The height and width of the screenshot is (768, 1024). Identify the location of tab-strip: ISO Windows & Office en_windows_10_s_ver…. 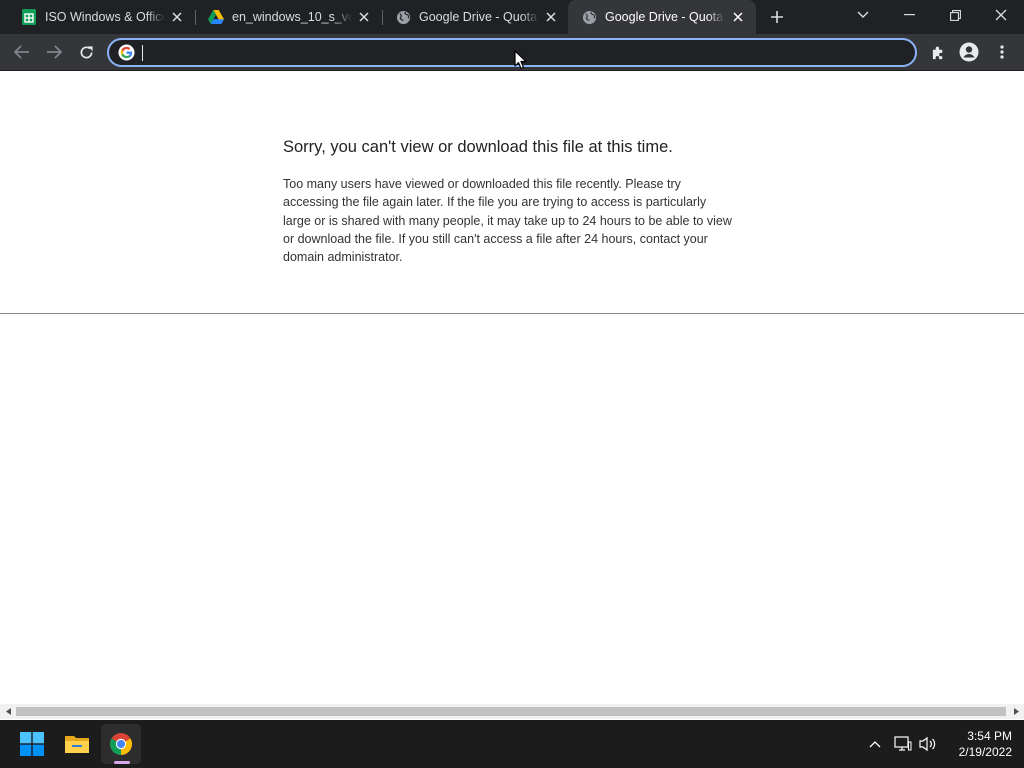
(512, 17).